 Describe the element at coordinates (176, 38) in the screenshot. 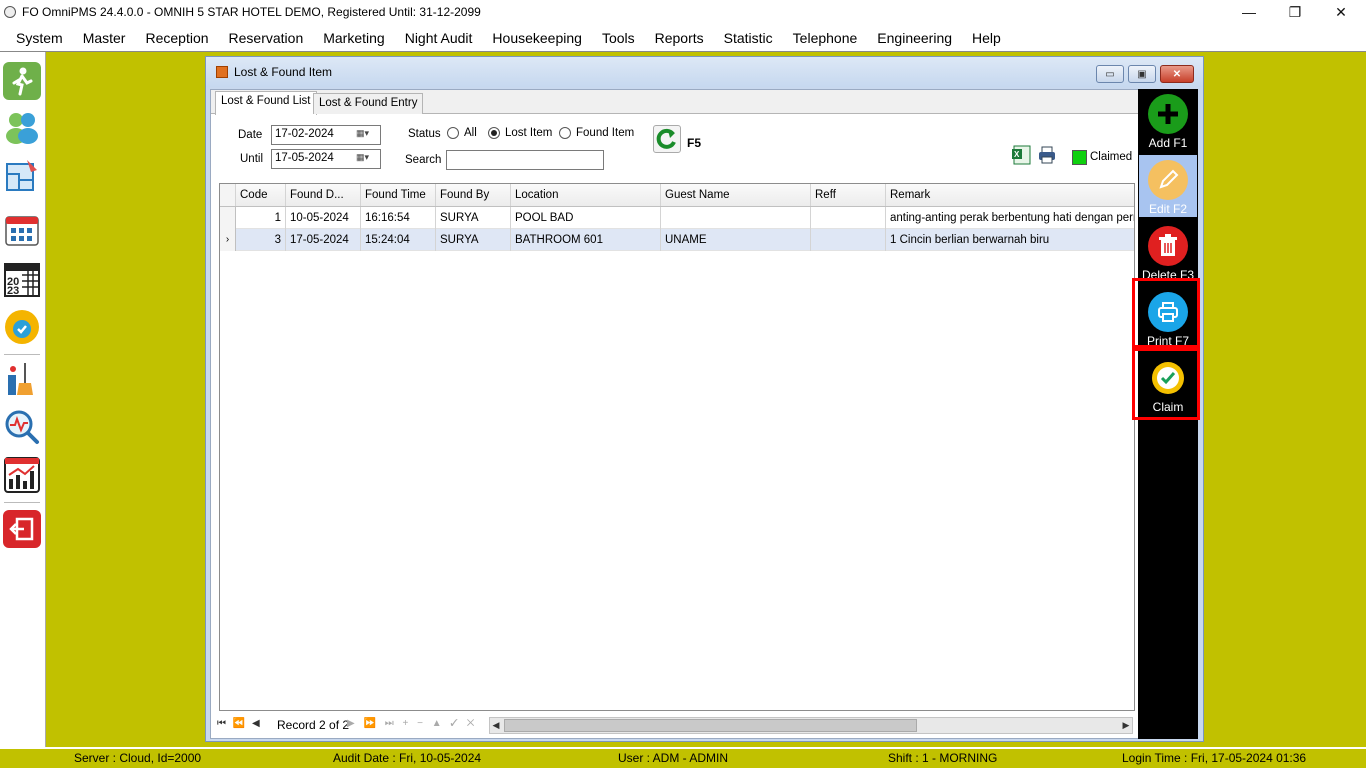

I see `menu-reception: Reception` at that location.